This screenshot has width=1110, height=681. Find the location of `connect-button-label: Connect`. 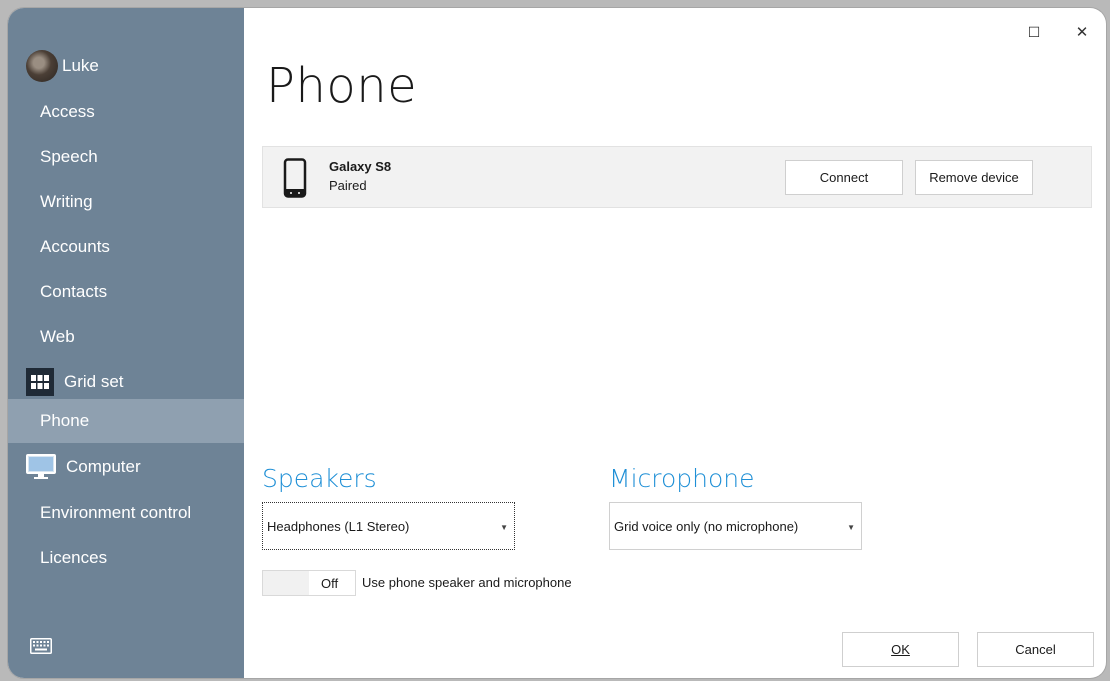

connect-button-label: Connect is located at coordinates (844, 177).